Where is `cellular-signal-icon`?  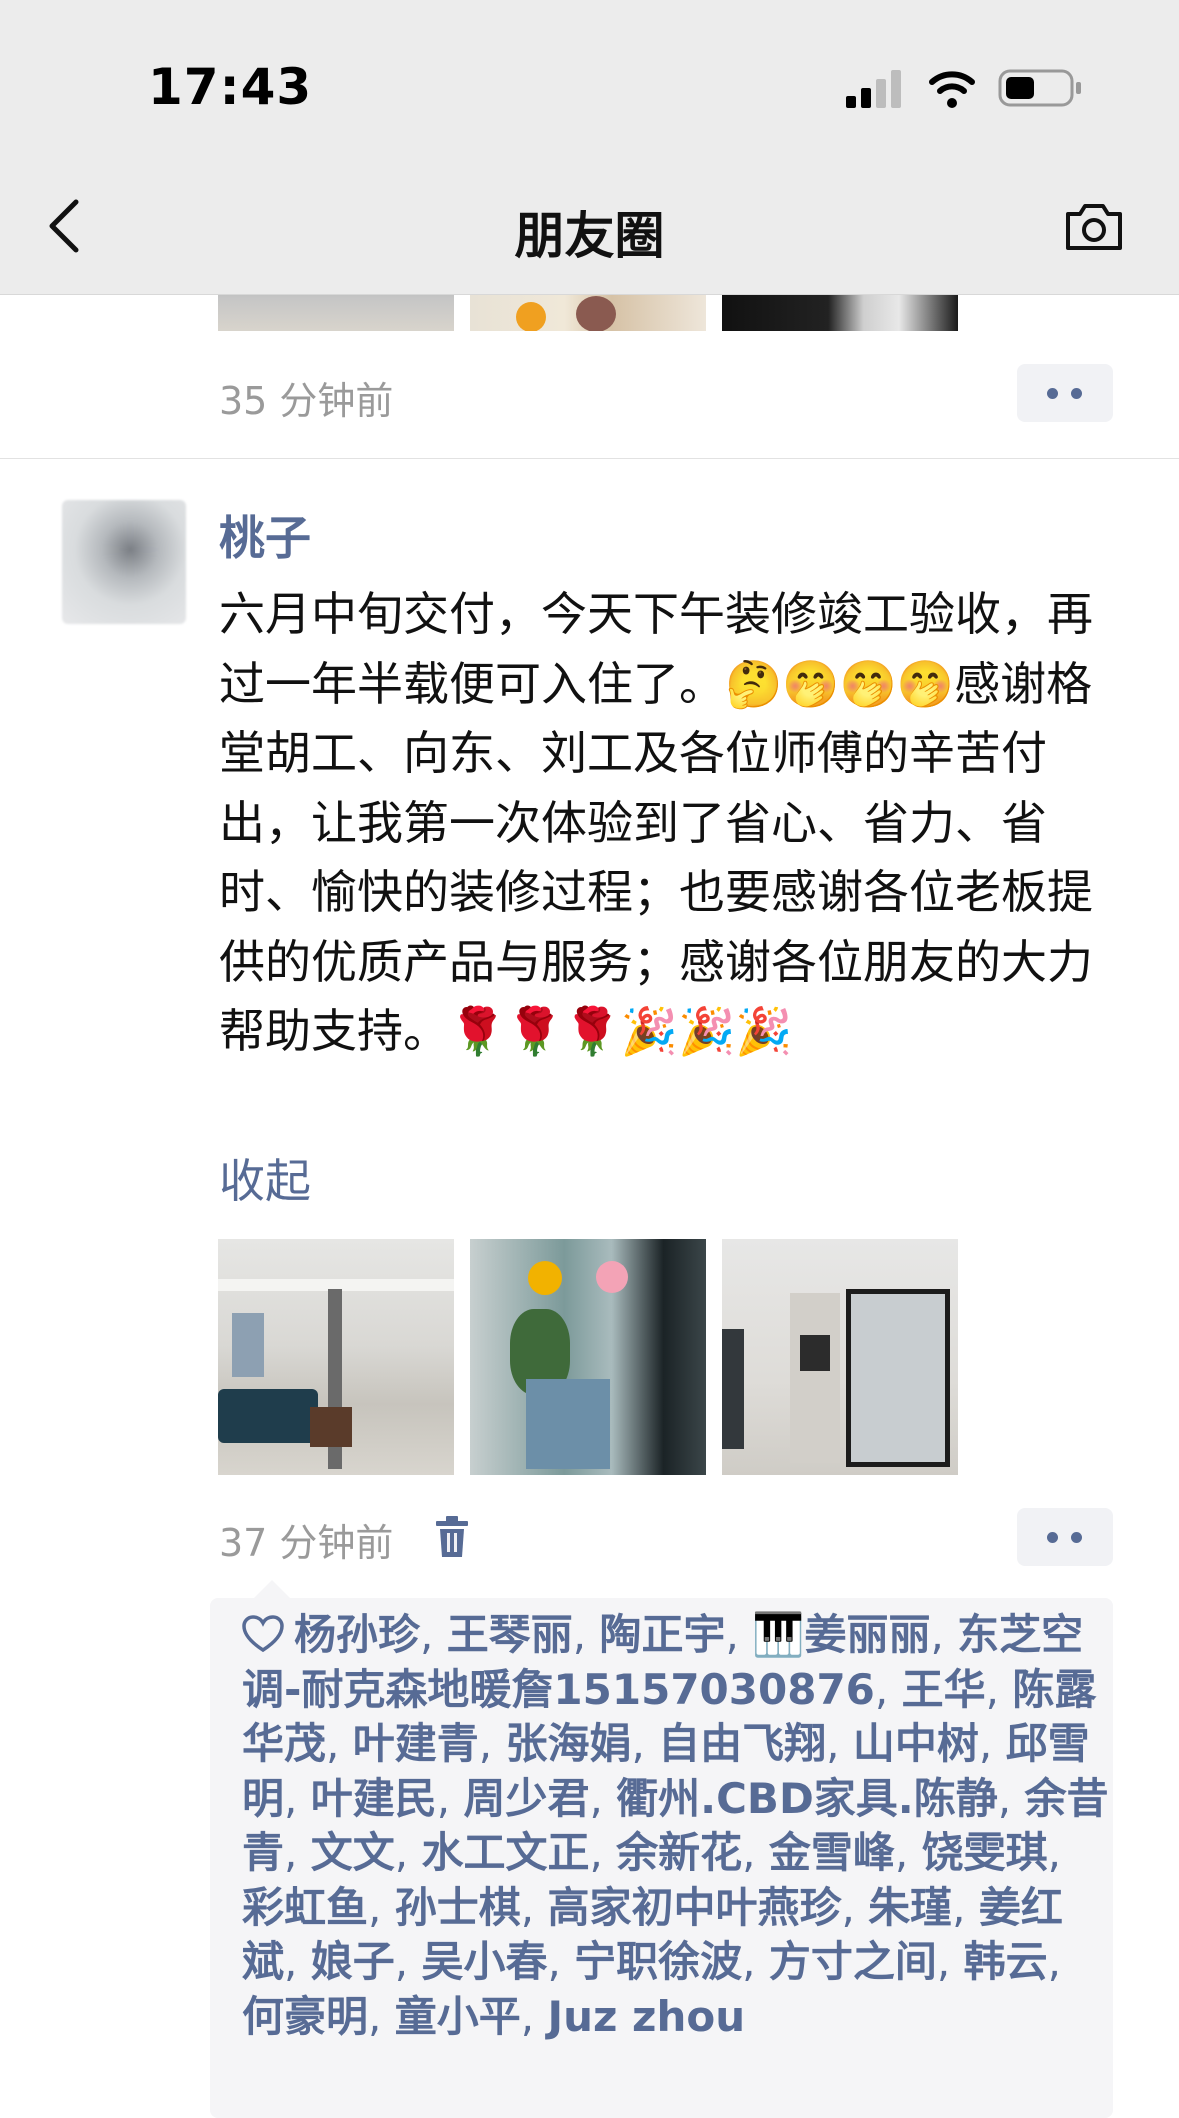 cellular-signal-icon is located at coordinates (873, 89).